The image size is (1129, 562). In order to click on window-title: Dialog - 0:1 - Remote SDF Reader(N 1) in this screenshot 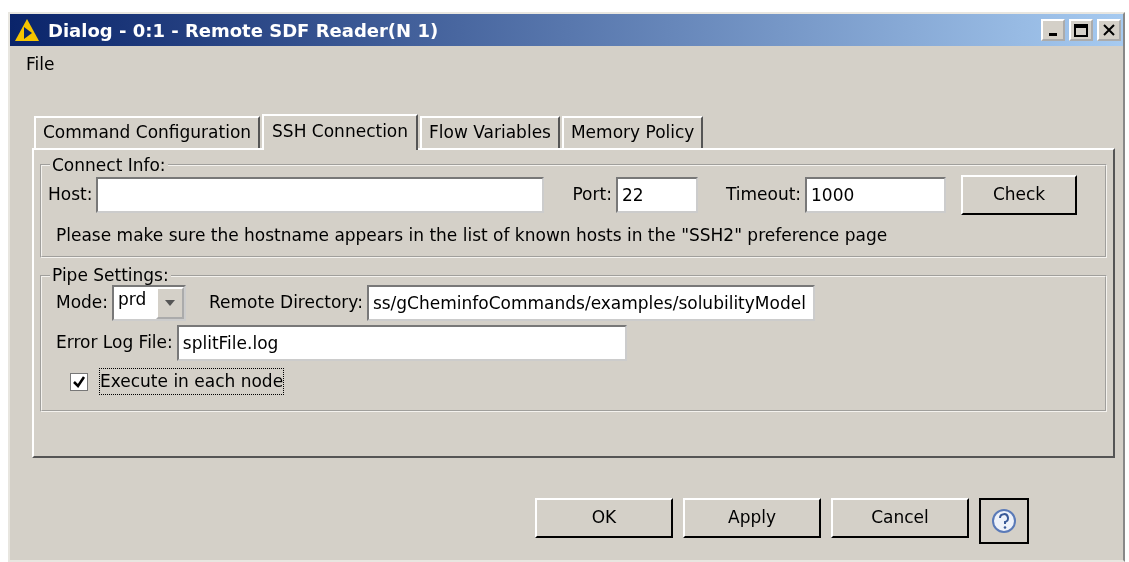, I will do `click(243, 30)`.